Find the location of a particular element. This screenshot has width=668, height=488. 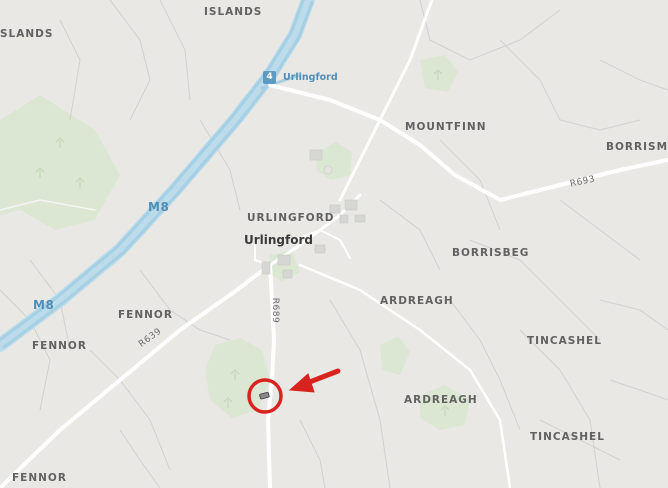

place-label-borrismo: BORRISMO is located at coordinates (637, 147).